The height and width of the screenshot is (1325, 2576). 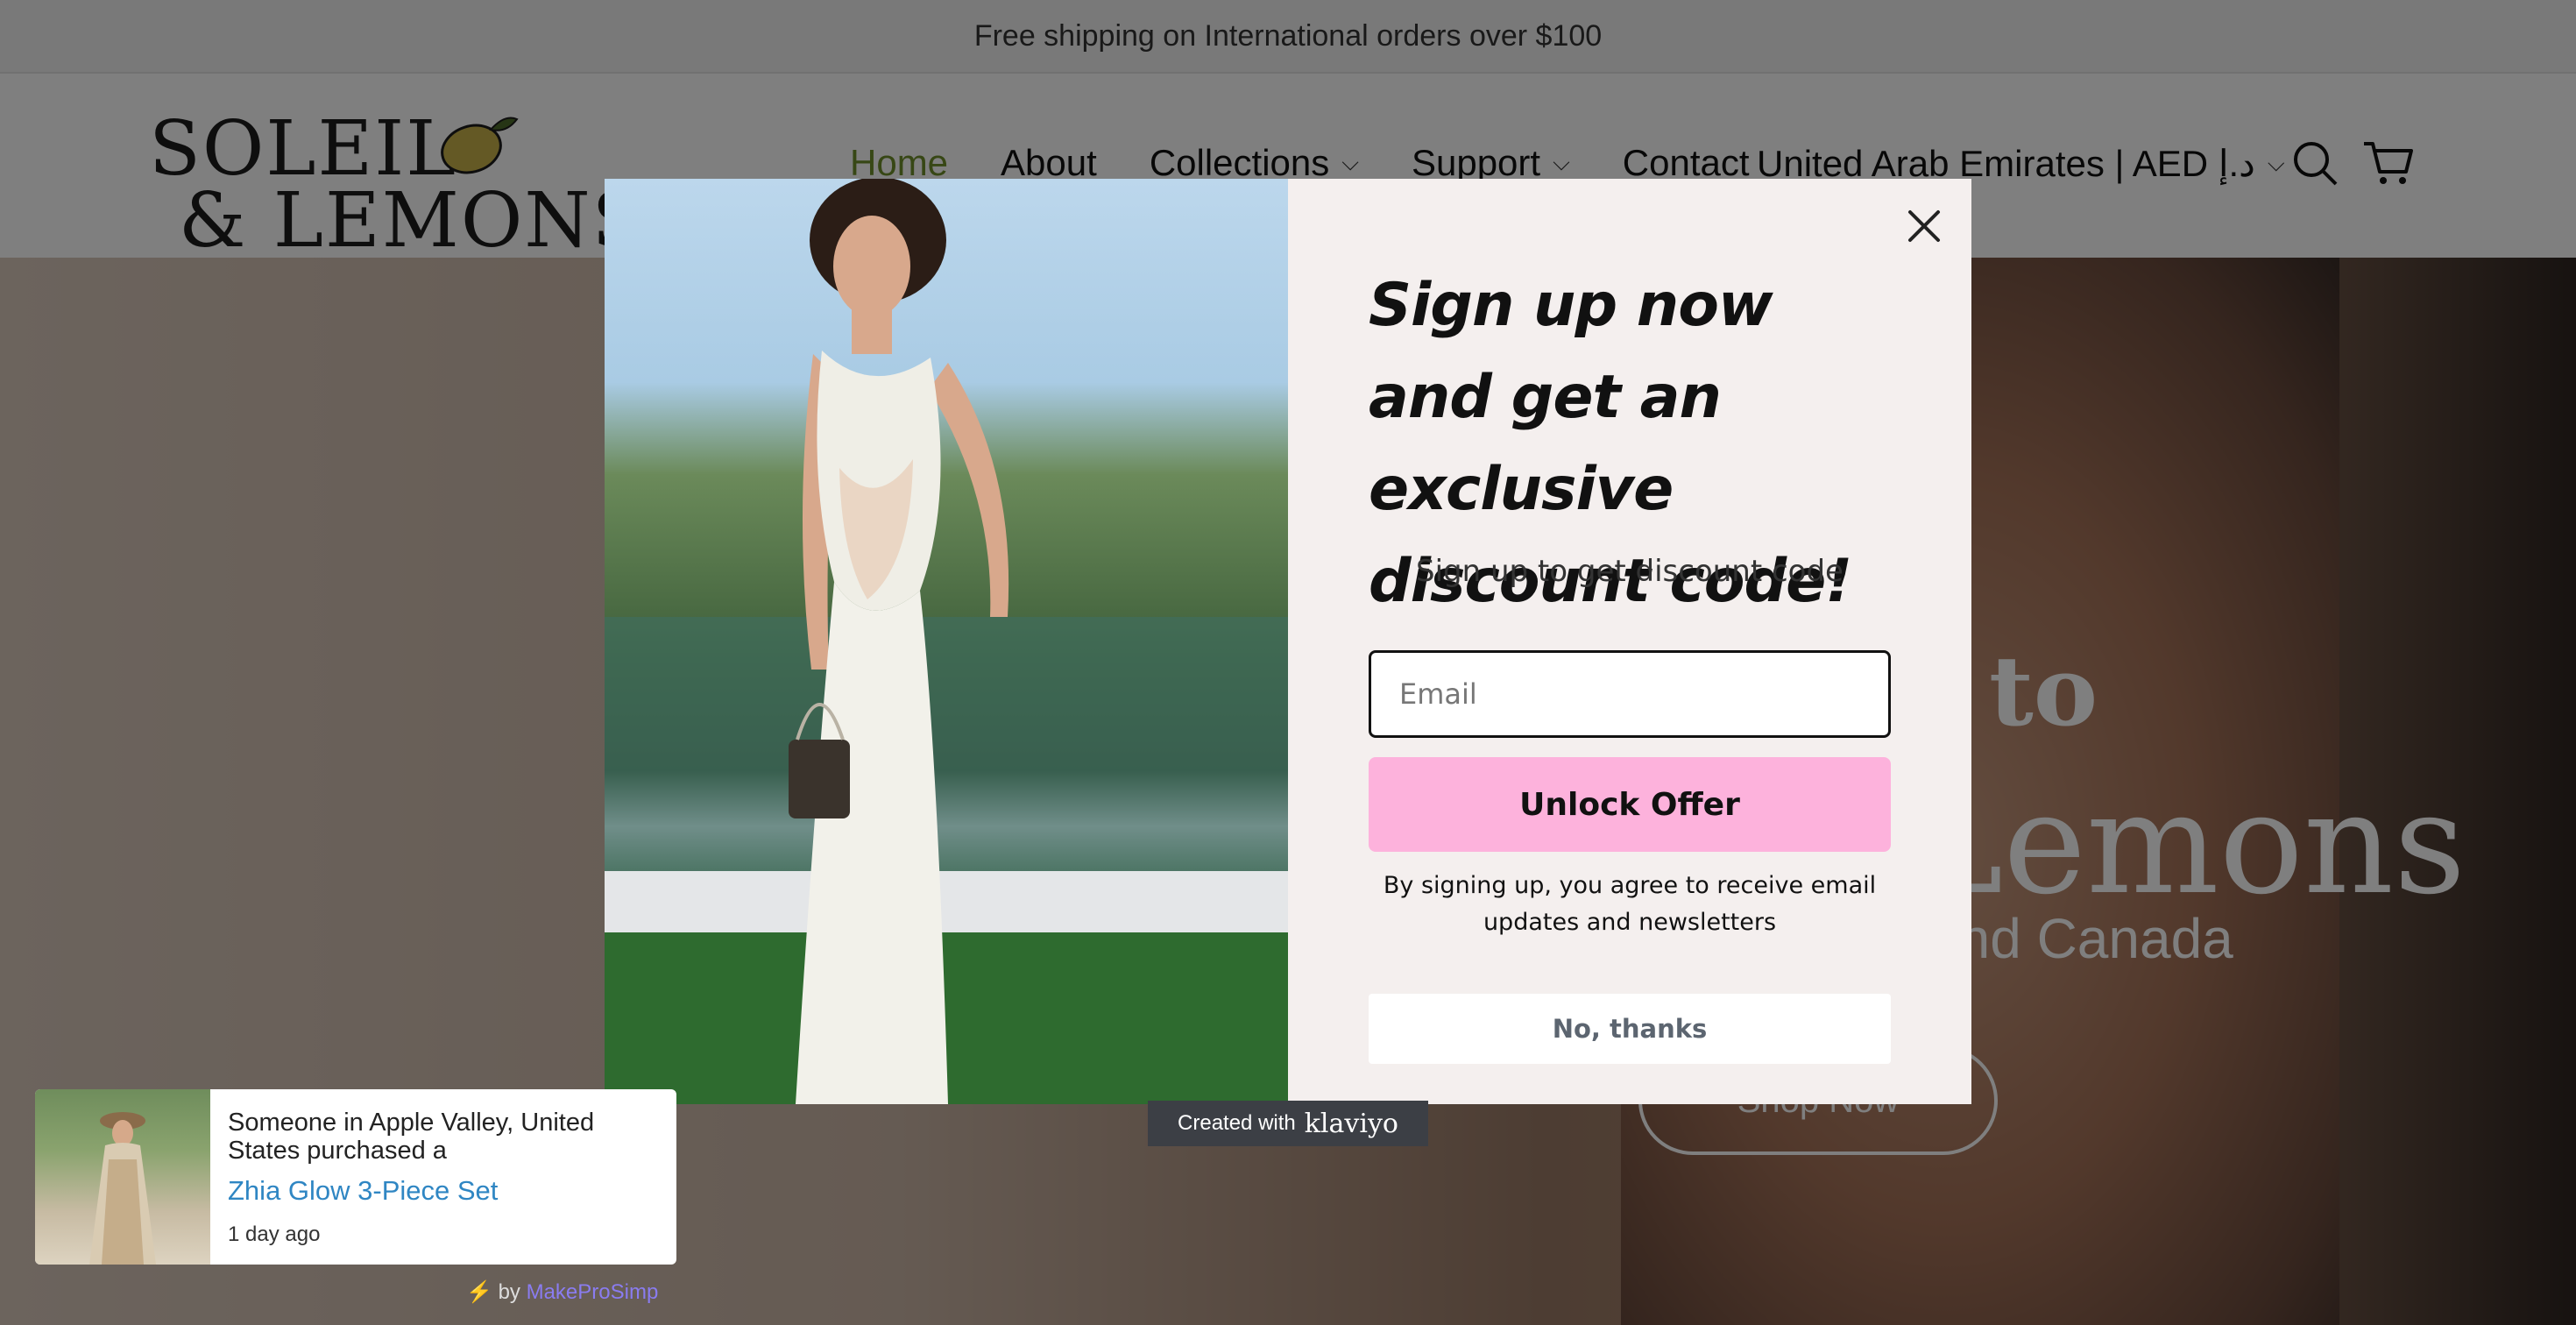 What do you see at coordinates (593, 1292) in the screenshot?
I see `makeprosimp-link: MakeProSimp` at bounding box center [593, 1292].